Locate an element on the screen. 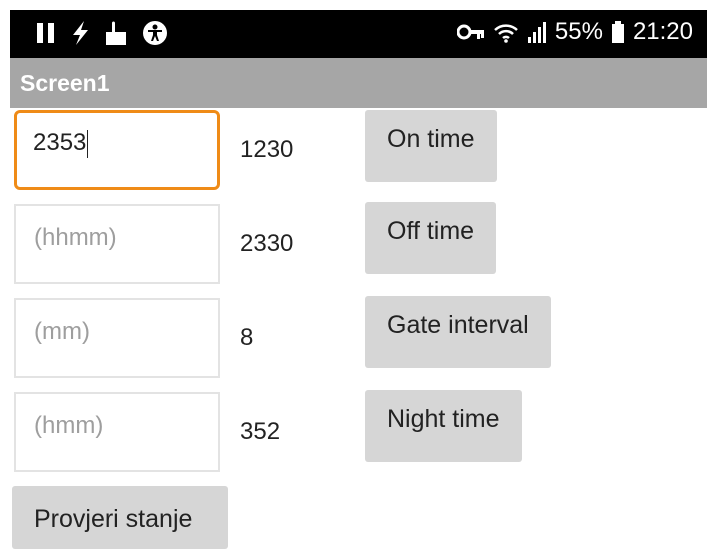 The width and height of the screenshot is (707, 549). on-time-button: On time is located at coordinates (431, 146).